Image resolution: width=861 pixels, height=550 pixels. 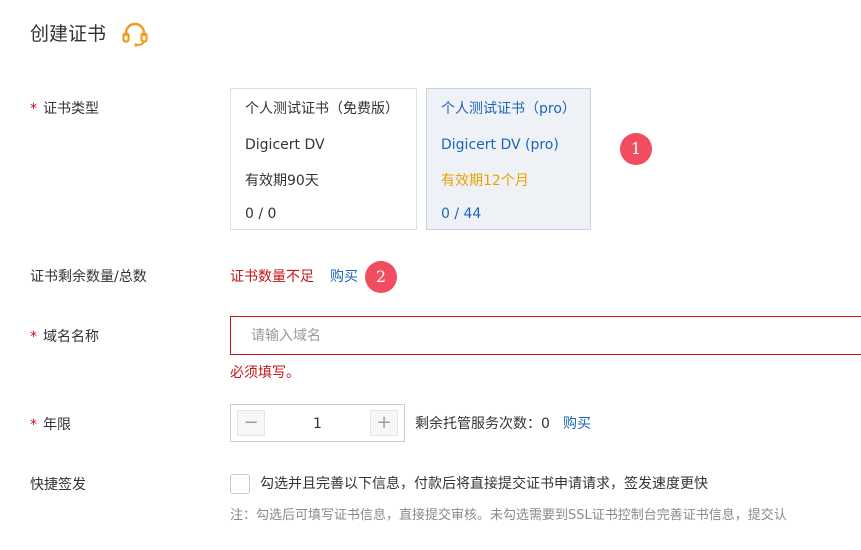 I want to click on cert-option-brand: Digicert DV (pro), so click(x=500, y=145).